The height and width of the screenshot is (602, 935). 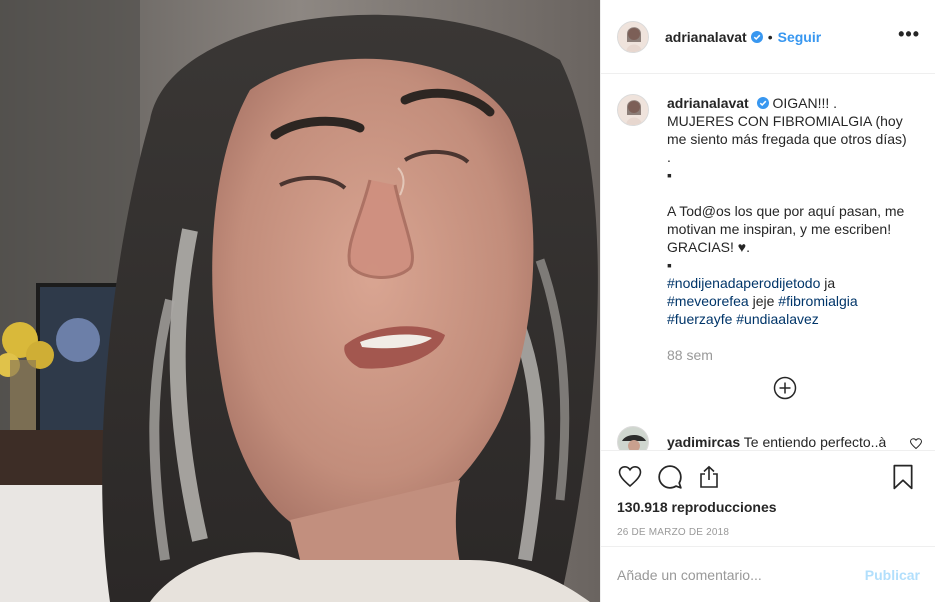 I want to click on hashtag-link: #fibromialgia, so click(x=817, y=301).